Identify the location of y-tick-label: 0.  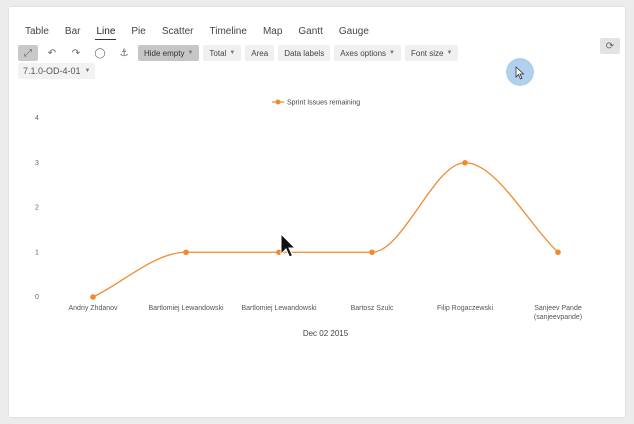
(37, 297).